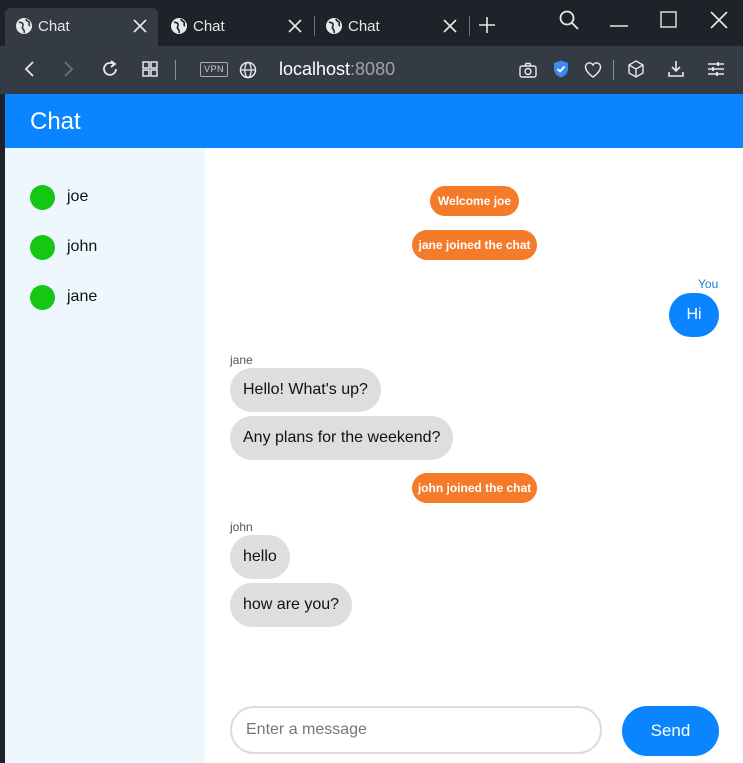  What do you see at coordinates (78, 196) in the screenshot?
I see `user-name: joe` at bounding box center [78, 196].